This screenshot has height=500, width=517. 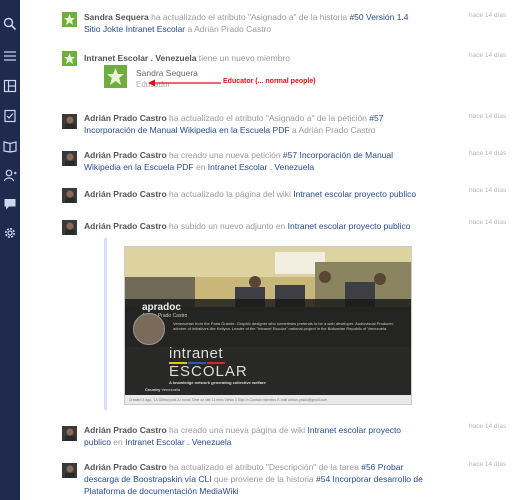 What do you see at coordinates (10, 204) in the screenshot?
I see `chat-icon` at bounding box center [10, 204].